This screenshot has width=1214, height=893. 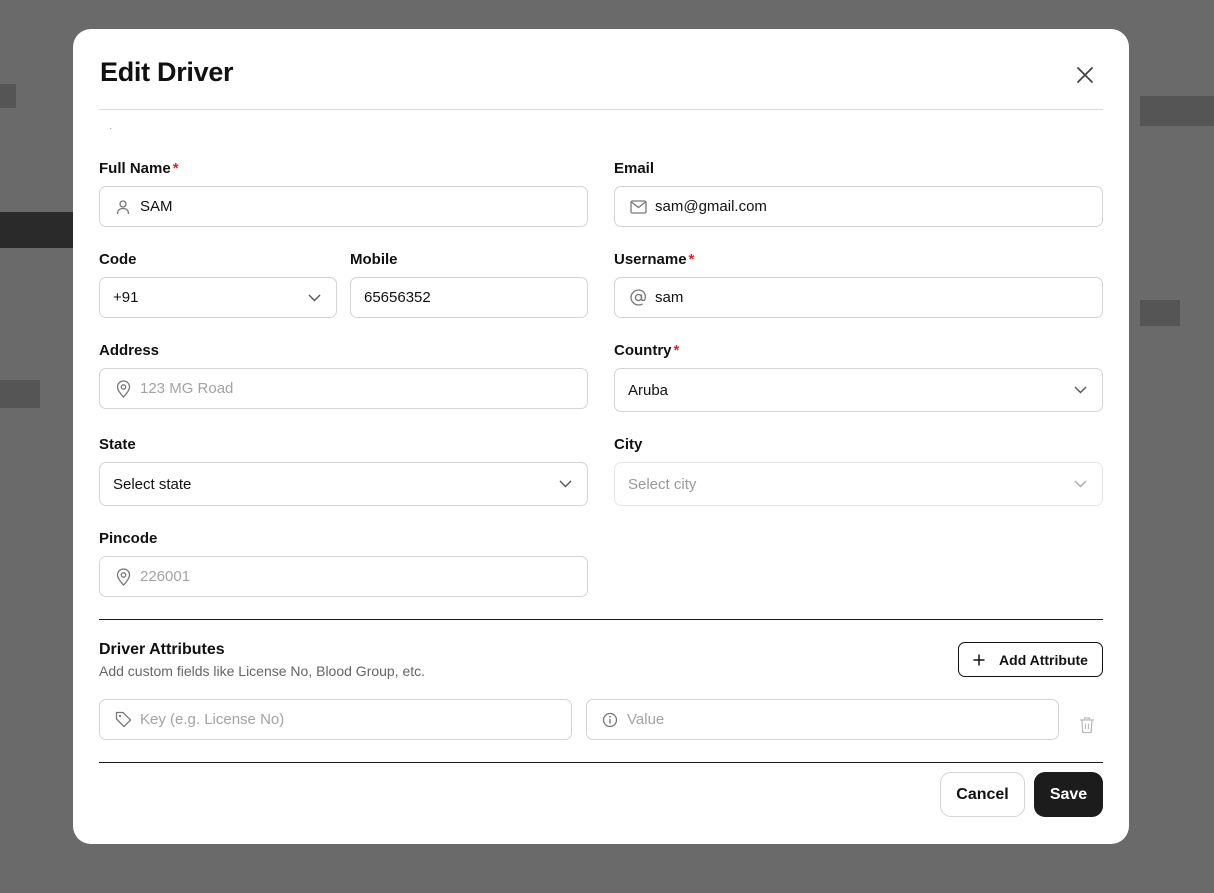 What do you see at coordinates (638, 207) in the screenshot?
I see `mail-icon` at bounding box center [638, 207].